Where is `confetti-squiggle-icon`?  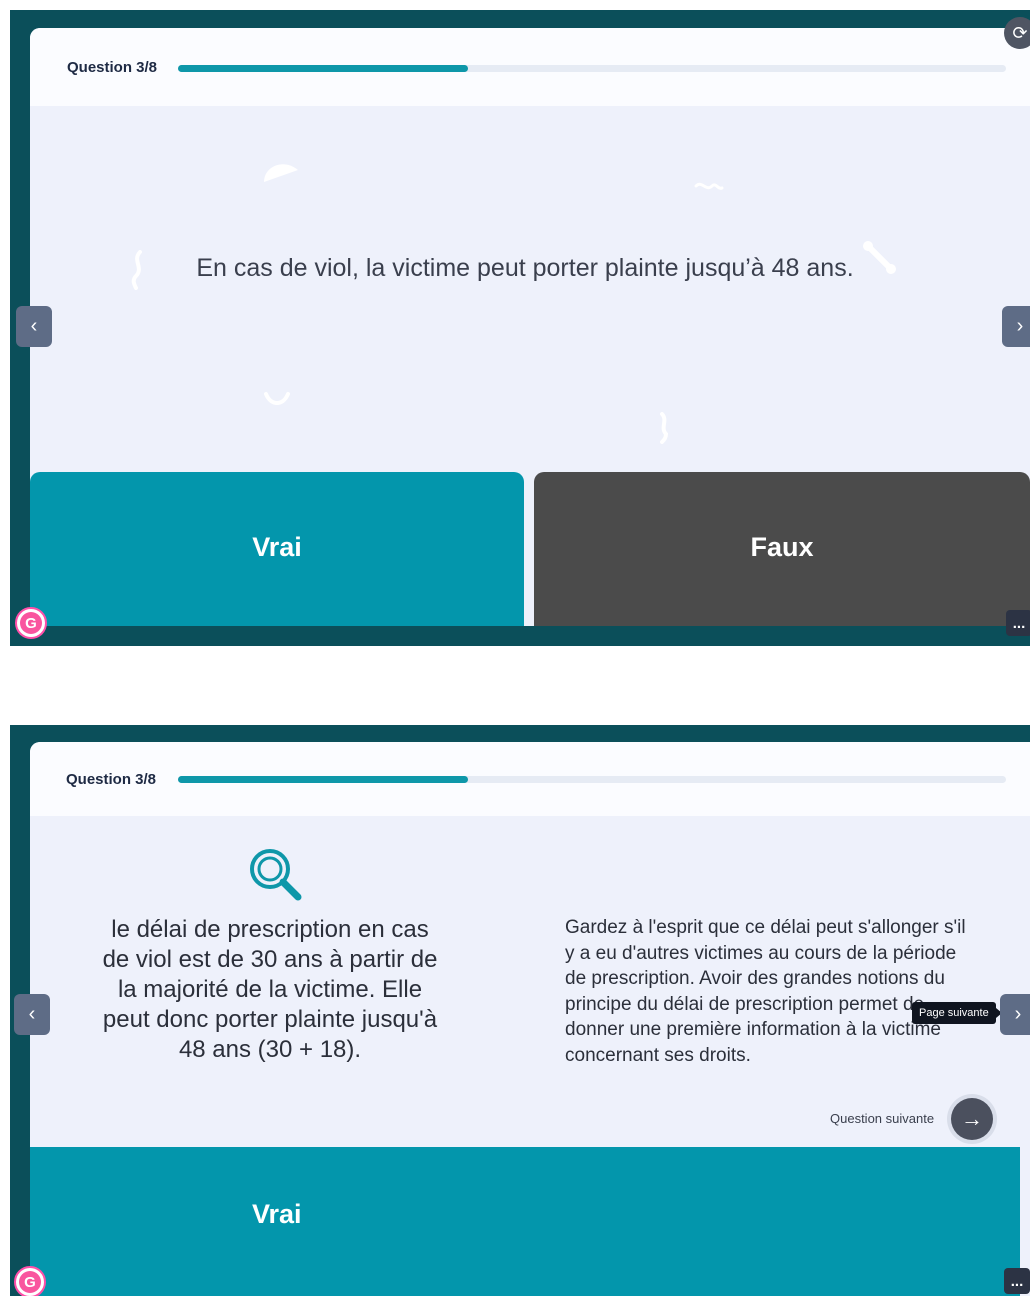 confetti-squiggle-icon is located at coordinates (136, 270).